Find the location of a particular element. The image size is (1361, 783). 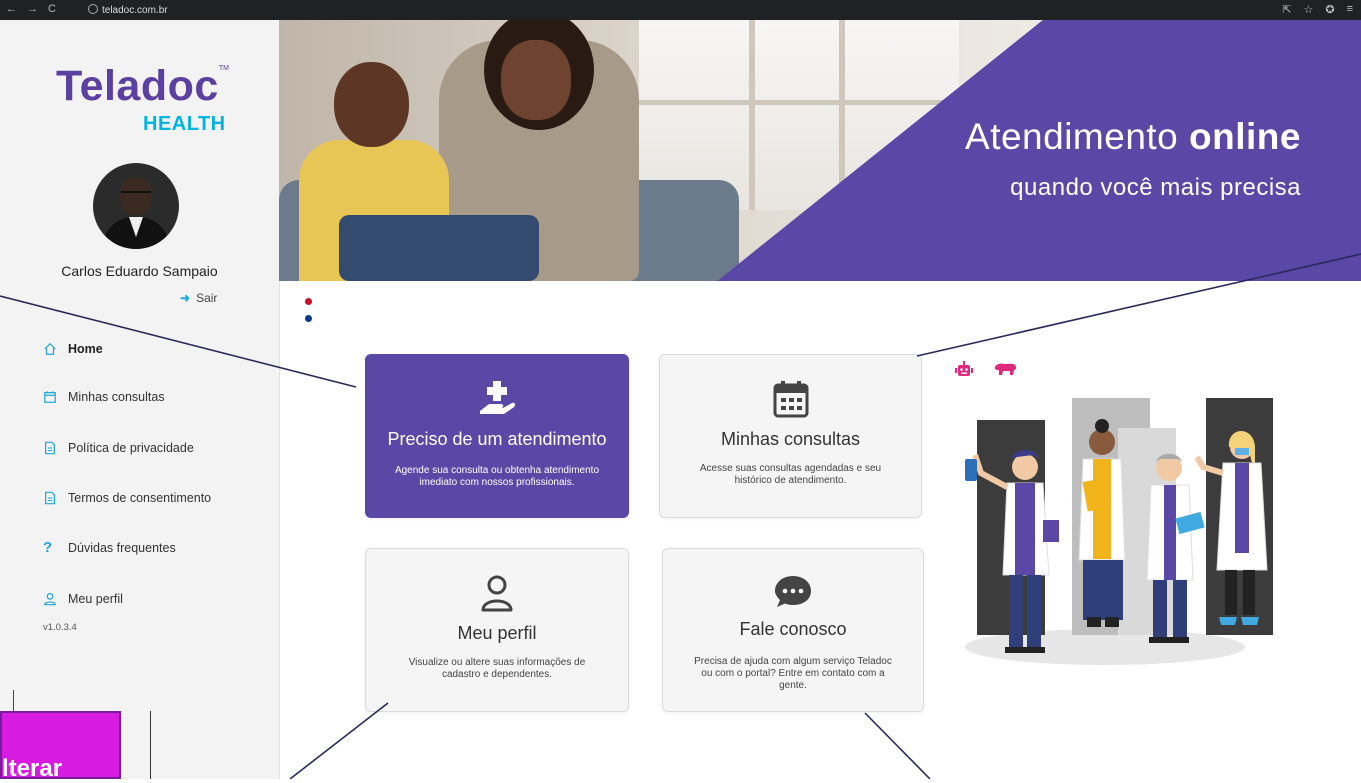

logout-button: ➜ Sair is located at coordinates (198, 298).